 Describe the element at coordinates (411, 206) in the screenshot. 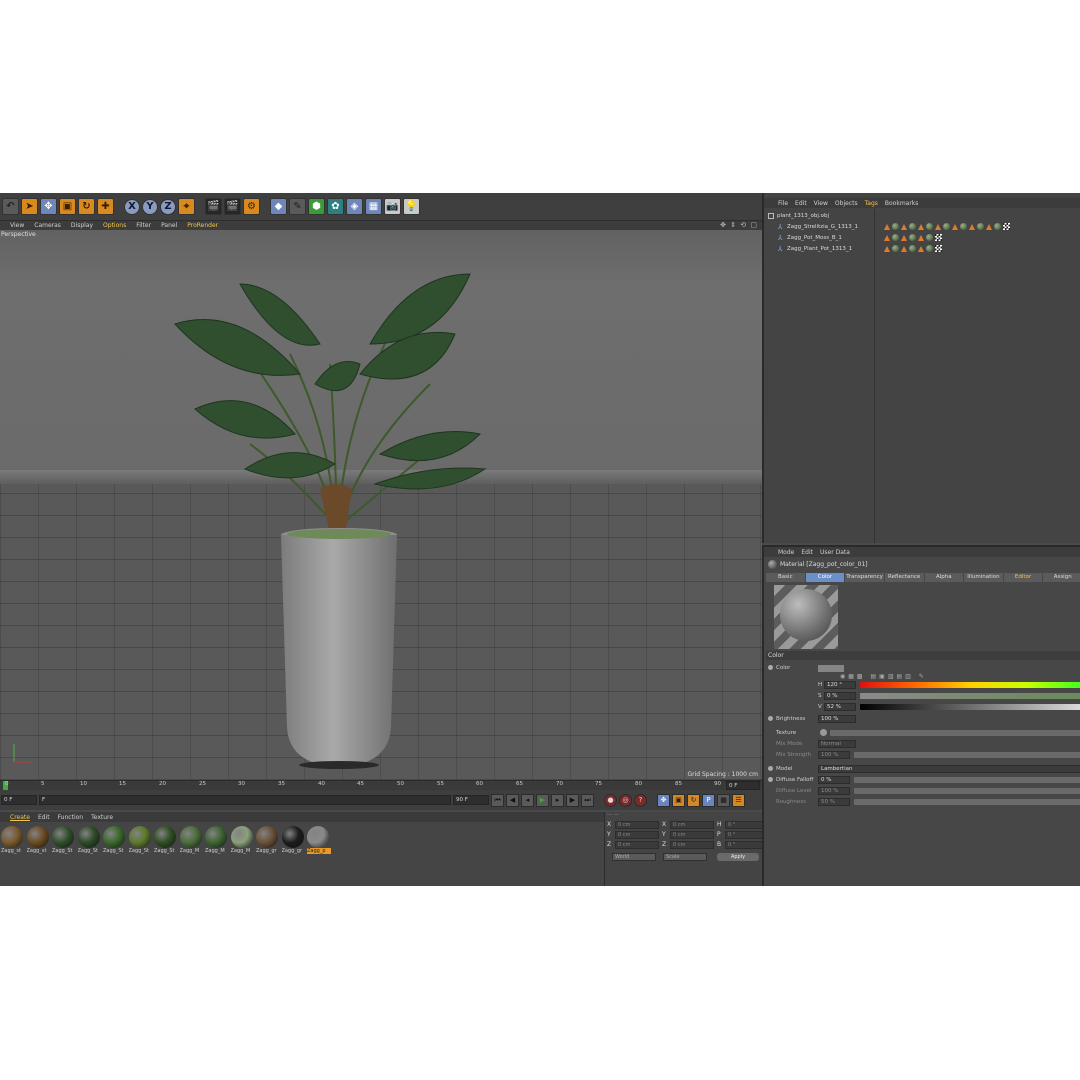

I see `light-icon: 💡` at that location.